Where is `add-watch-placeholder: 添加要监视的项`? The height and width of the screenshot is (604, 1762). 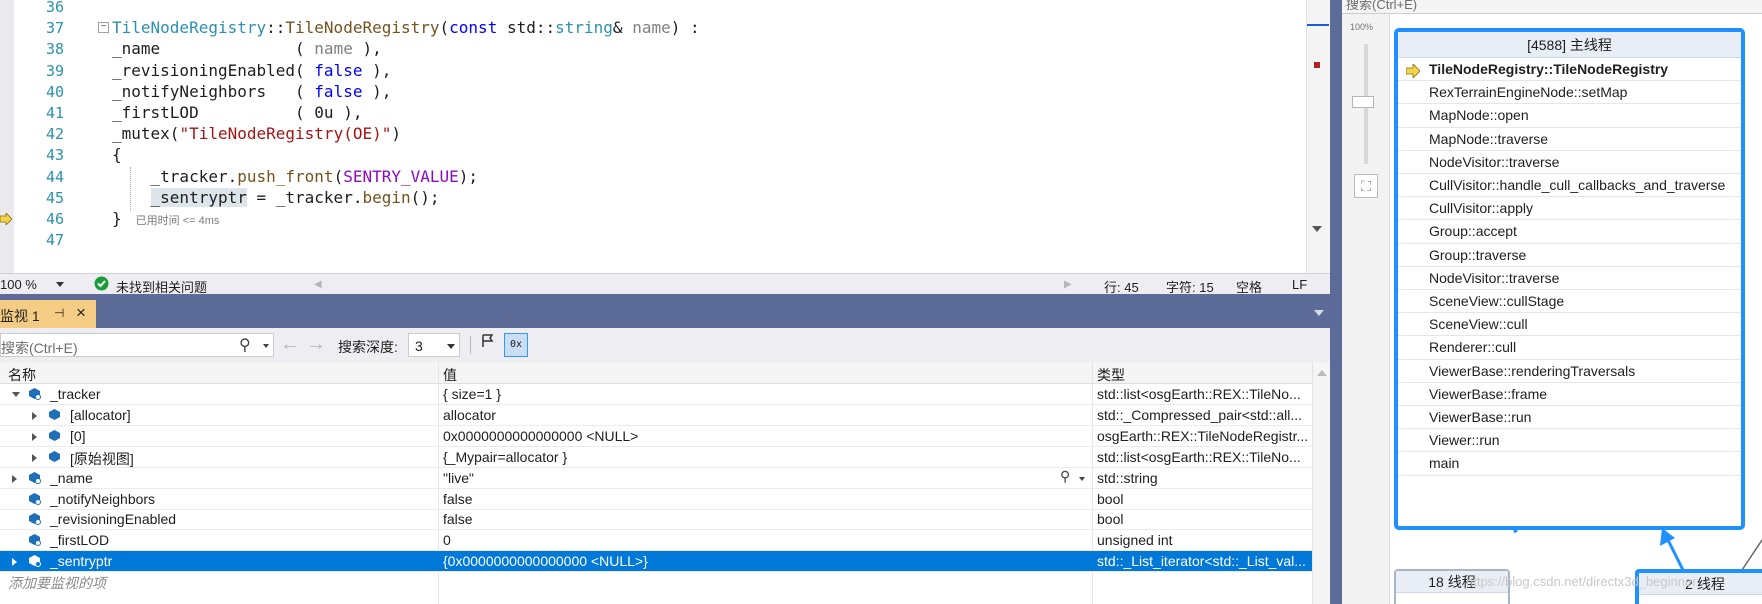 add-watch-placeholder: 添加要监视的项 is located at coordinates (57, 583).